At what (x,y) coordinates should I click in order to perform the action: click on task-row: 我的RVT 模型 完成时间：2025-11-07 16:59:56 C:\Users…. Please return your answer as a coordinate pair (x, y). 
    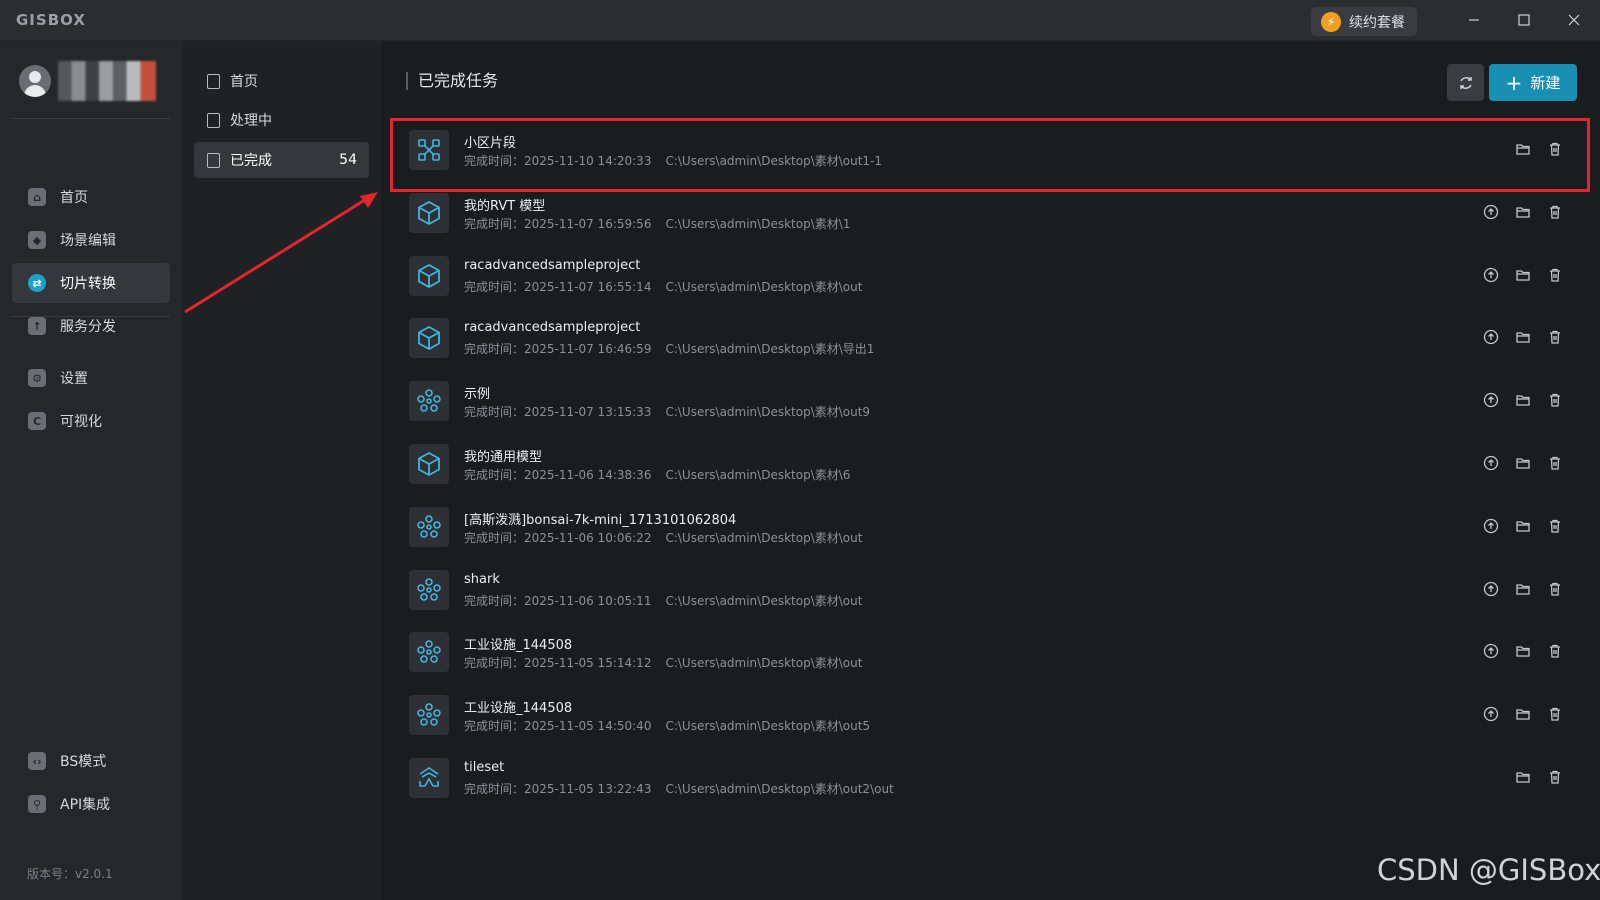
    Looking at the image, I should click on (986, 215).